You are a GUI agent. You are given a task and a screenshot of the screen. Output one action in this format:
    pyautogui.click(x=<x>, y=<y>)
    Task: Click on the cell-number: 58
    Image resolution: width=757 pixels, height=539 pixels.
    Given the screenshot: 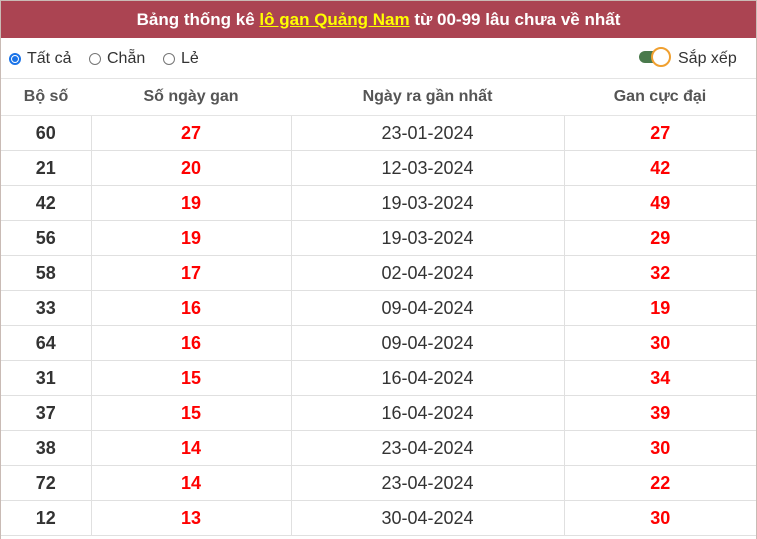 What is the action you would take?
    pyautogui.click(x=46, y=273)
    